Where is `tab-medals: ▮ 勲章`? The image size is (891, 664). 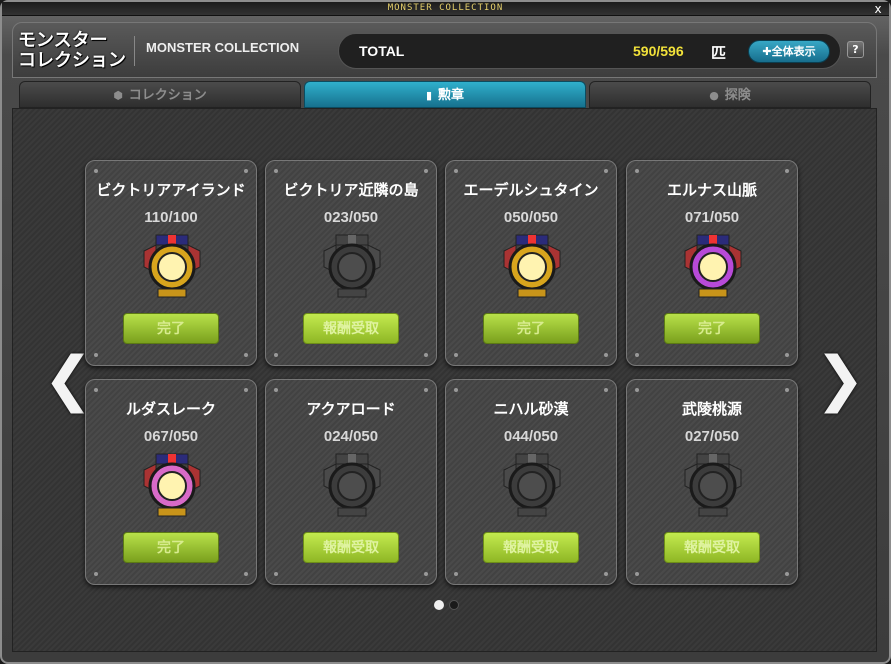
tab-medals: ▮ 勲章 is located at coordinates (445, 94).